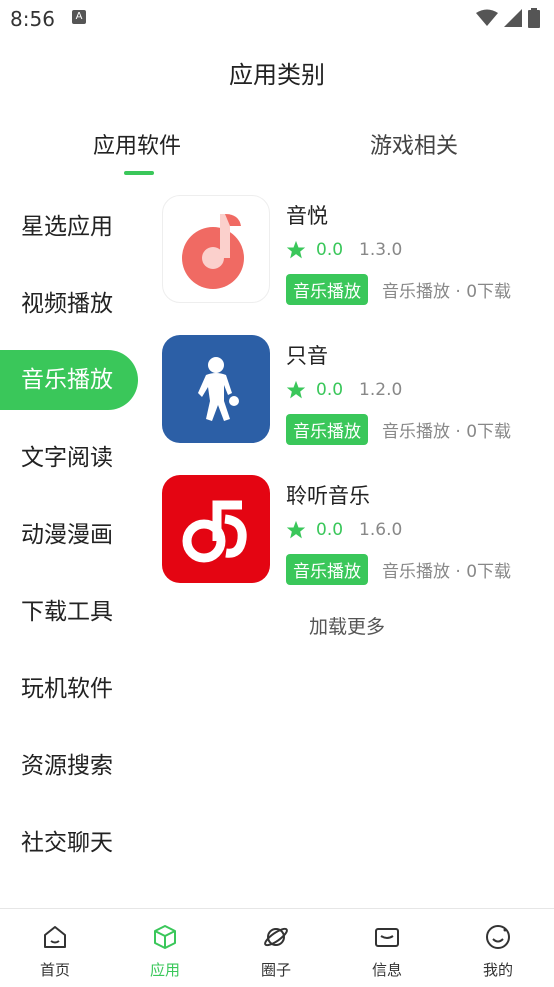 Image resolution: width=554 pixels, height=987 pixels. I want to click on nav-label: 信息, so click(386, 970).